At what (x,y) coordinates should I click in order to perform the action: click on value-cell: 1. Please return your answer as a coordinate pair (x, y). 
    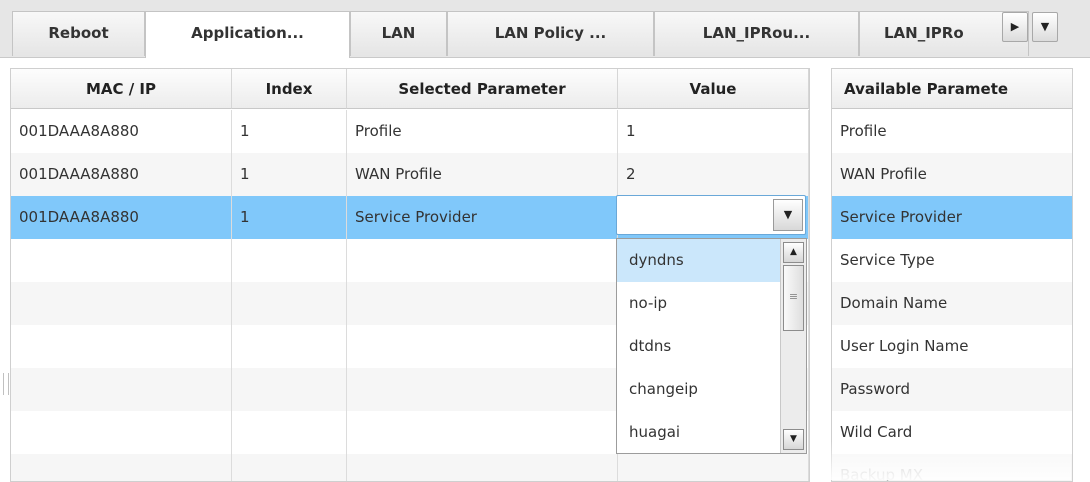
    Looking at the image, I should click on (713, 131).